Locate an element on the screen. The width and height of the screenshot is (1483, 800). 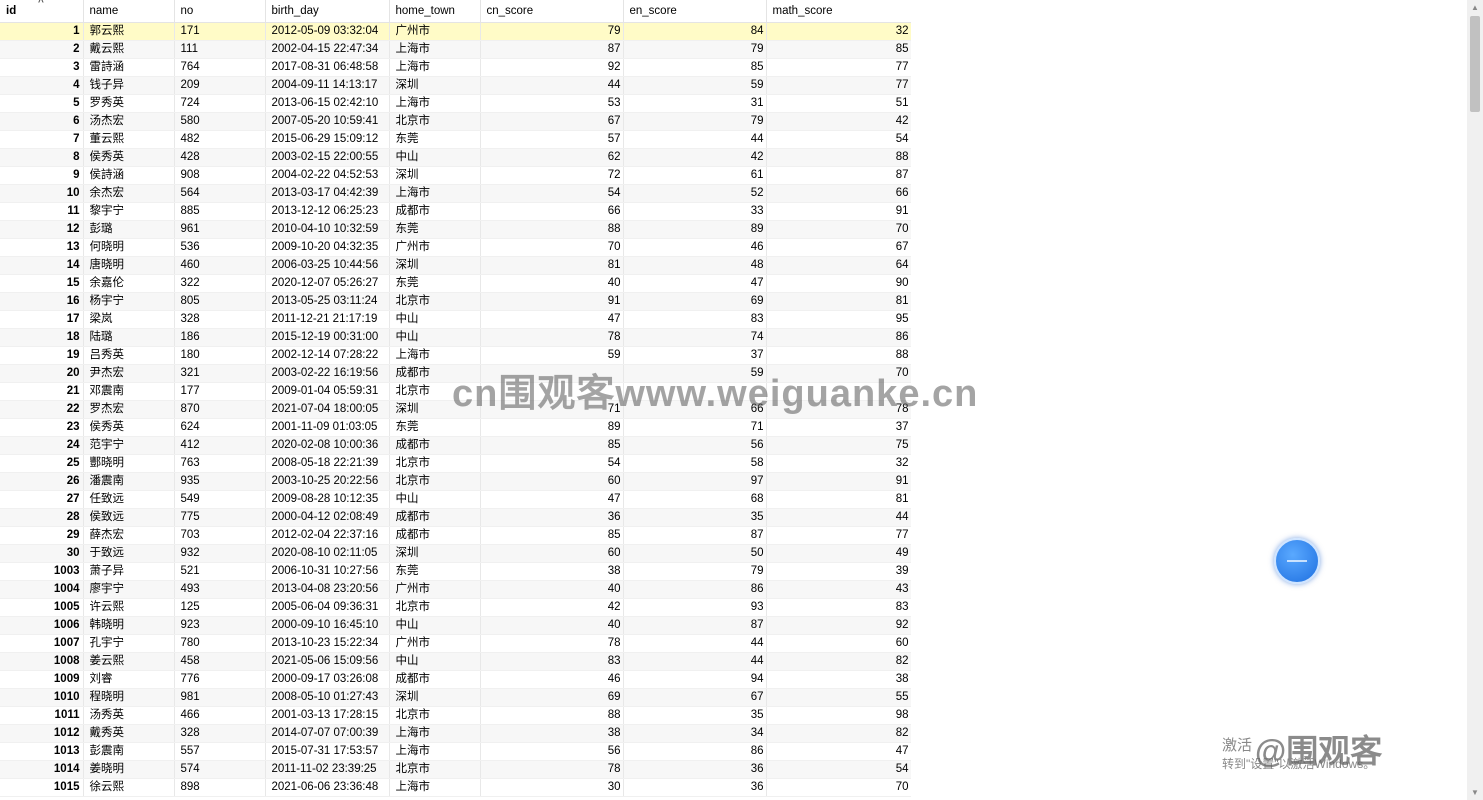
cell-home-town: 深圳 is located at coordinates (435, 553).